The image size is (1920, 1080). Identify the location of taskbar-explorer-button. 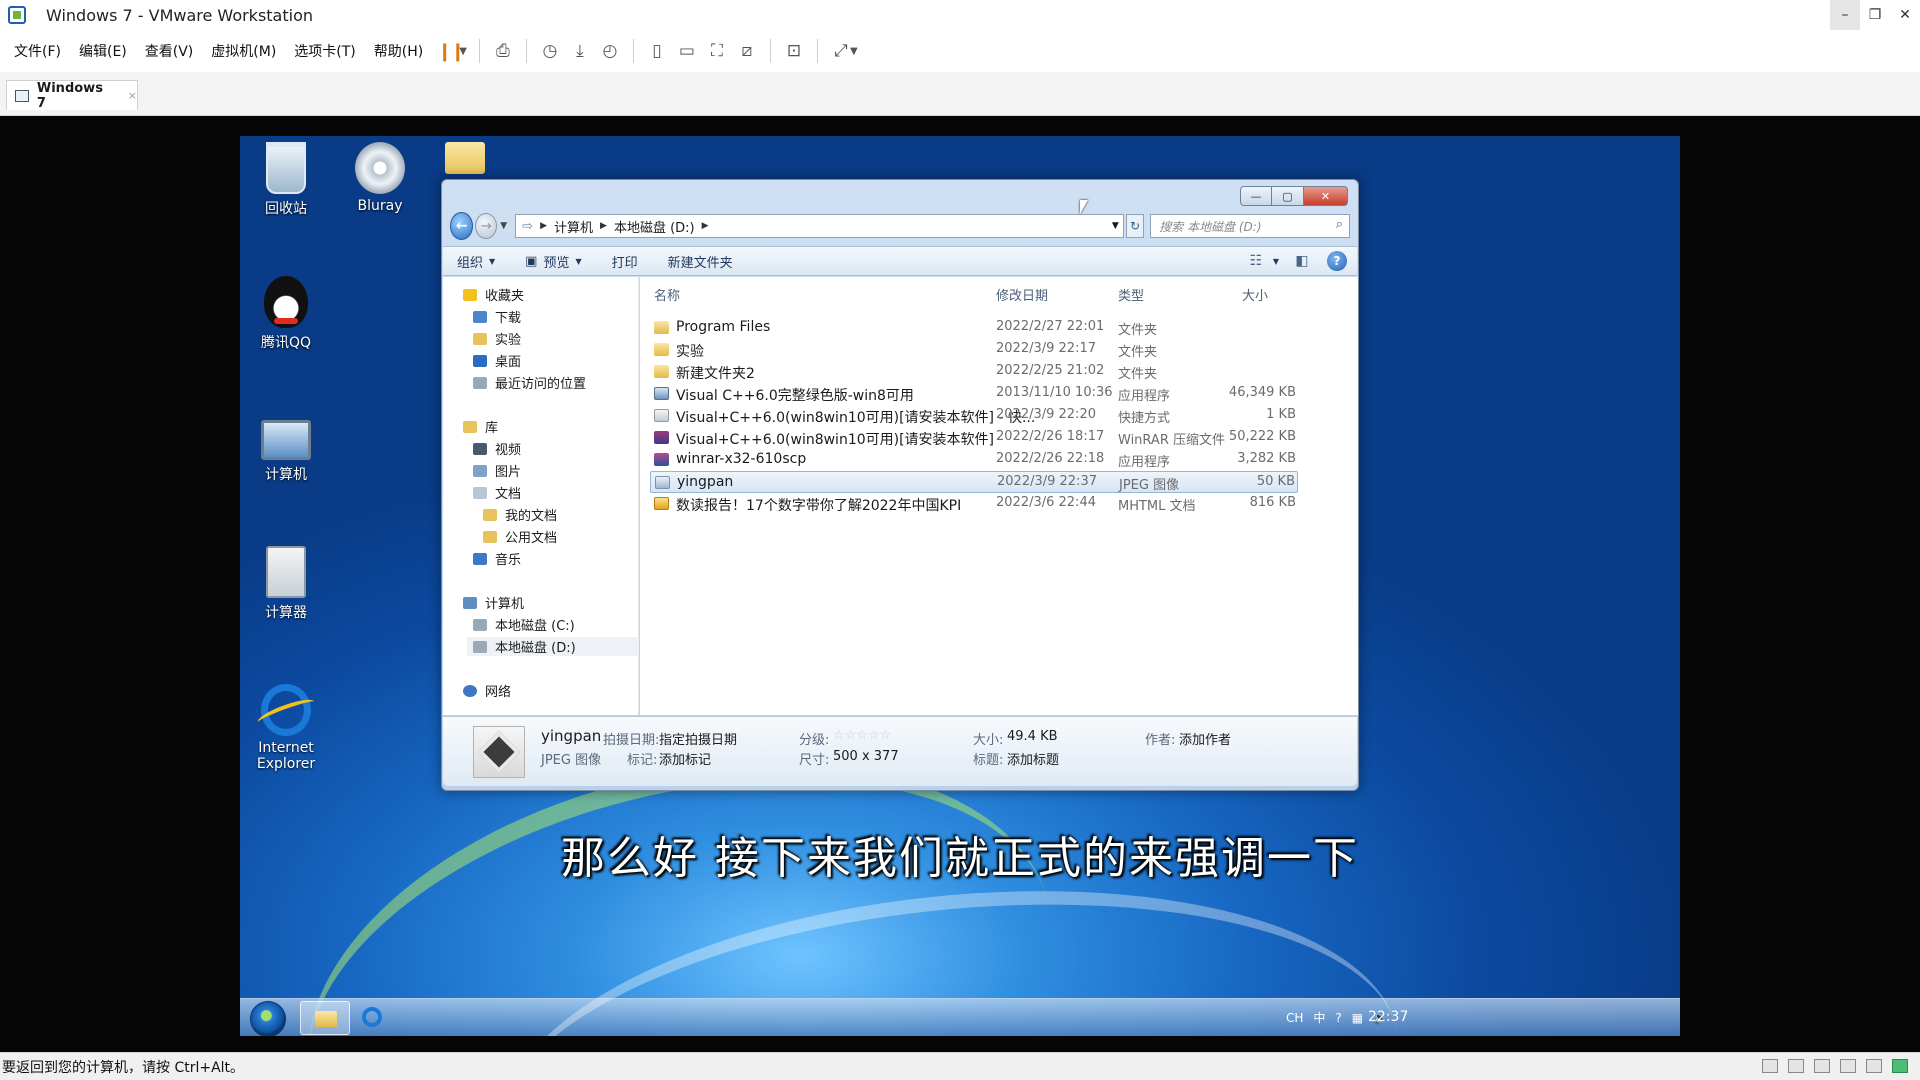
(325, 1018).